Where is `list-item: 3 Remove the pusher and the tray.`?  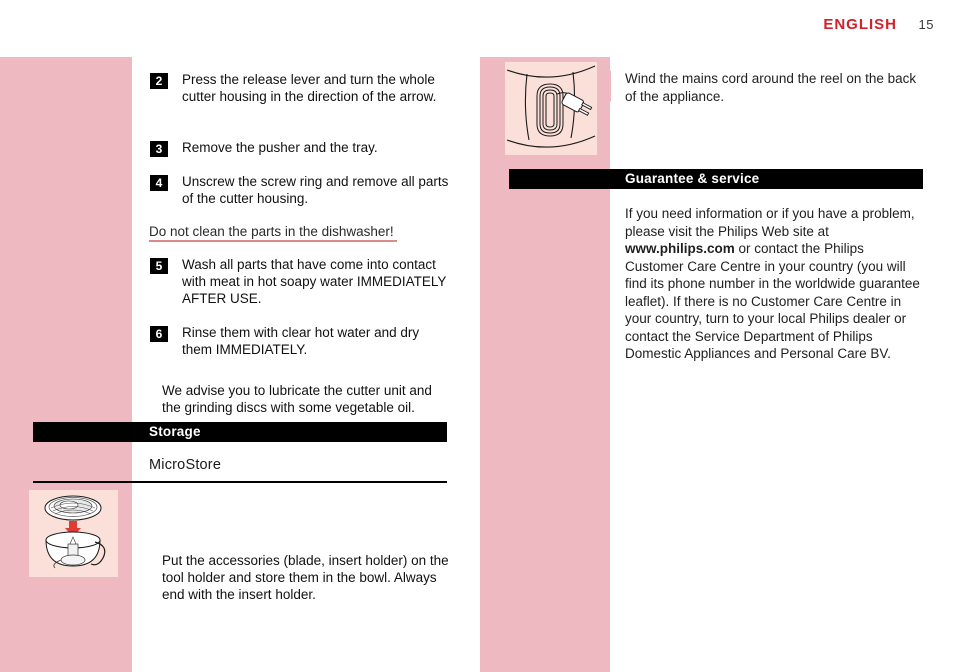 list-item: 3 Remove the pusher and the tray. is located at coordinates (300, 148).